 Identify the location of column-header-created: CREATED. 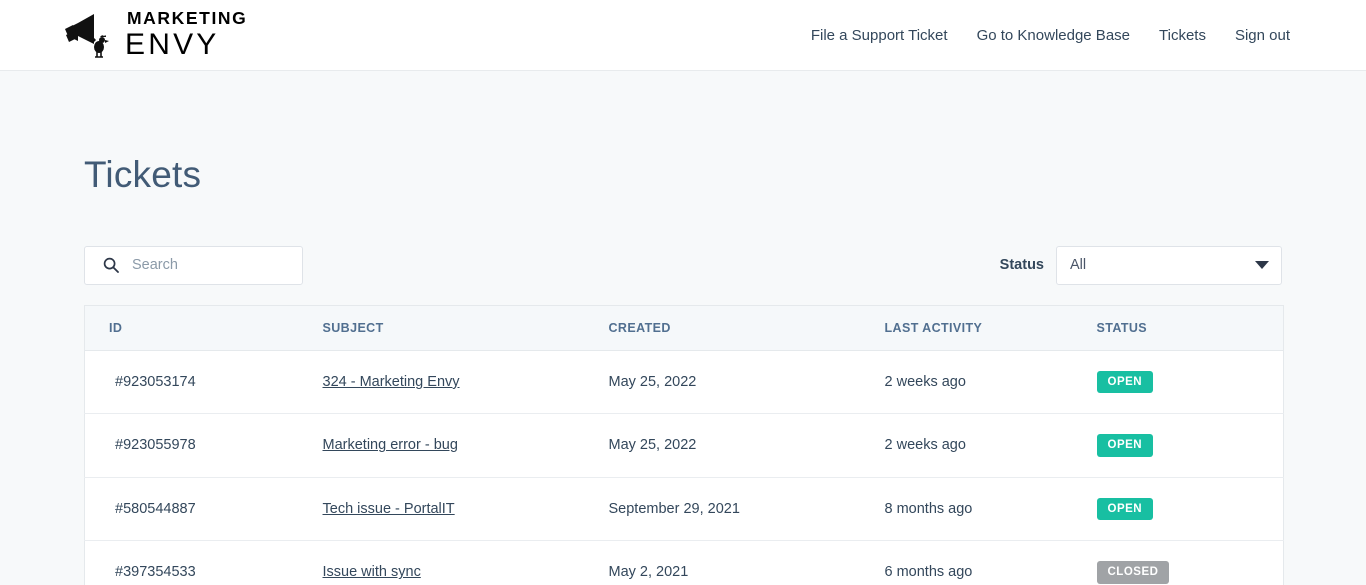
(746, 328).